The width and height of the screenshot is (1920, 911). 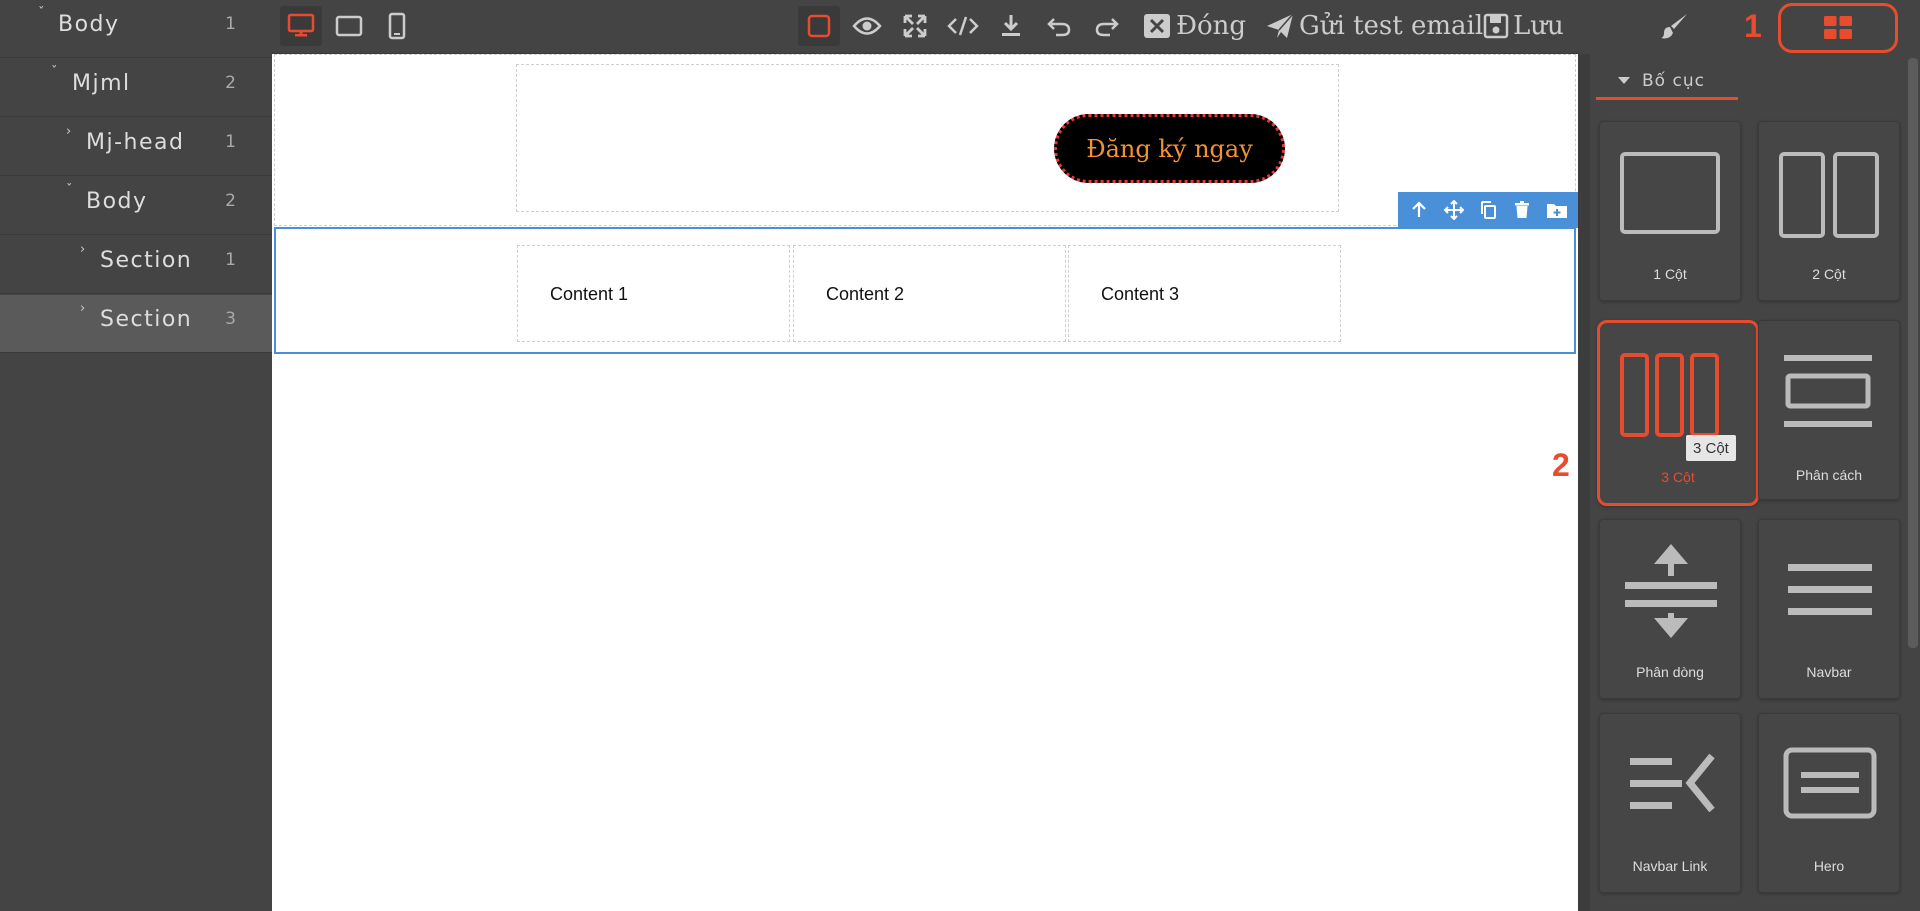 What do you see at coordinates (1678, 477) in the screenshot?
I see `block-label: 3 Cột` at bounding box center [1678, 477].